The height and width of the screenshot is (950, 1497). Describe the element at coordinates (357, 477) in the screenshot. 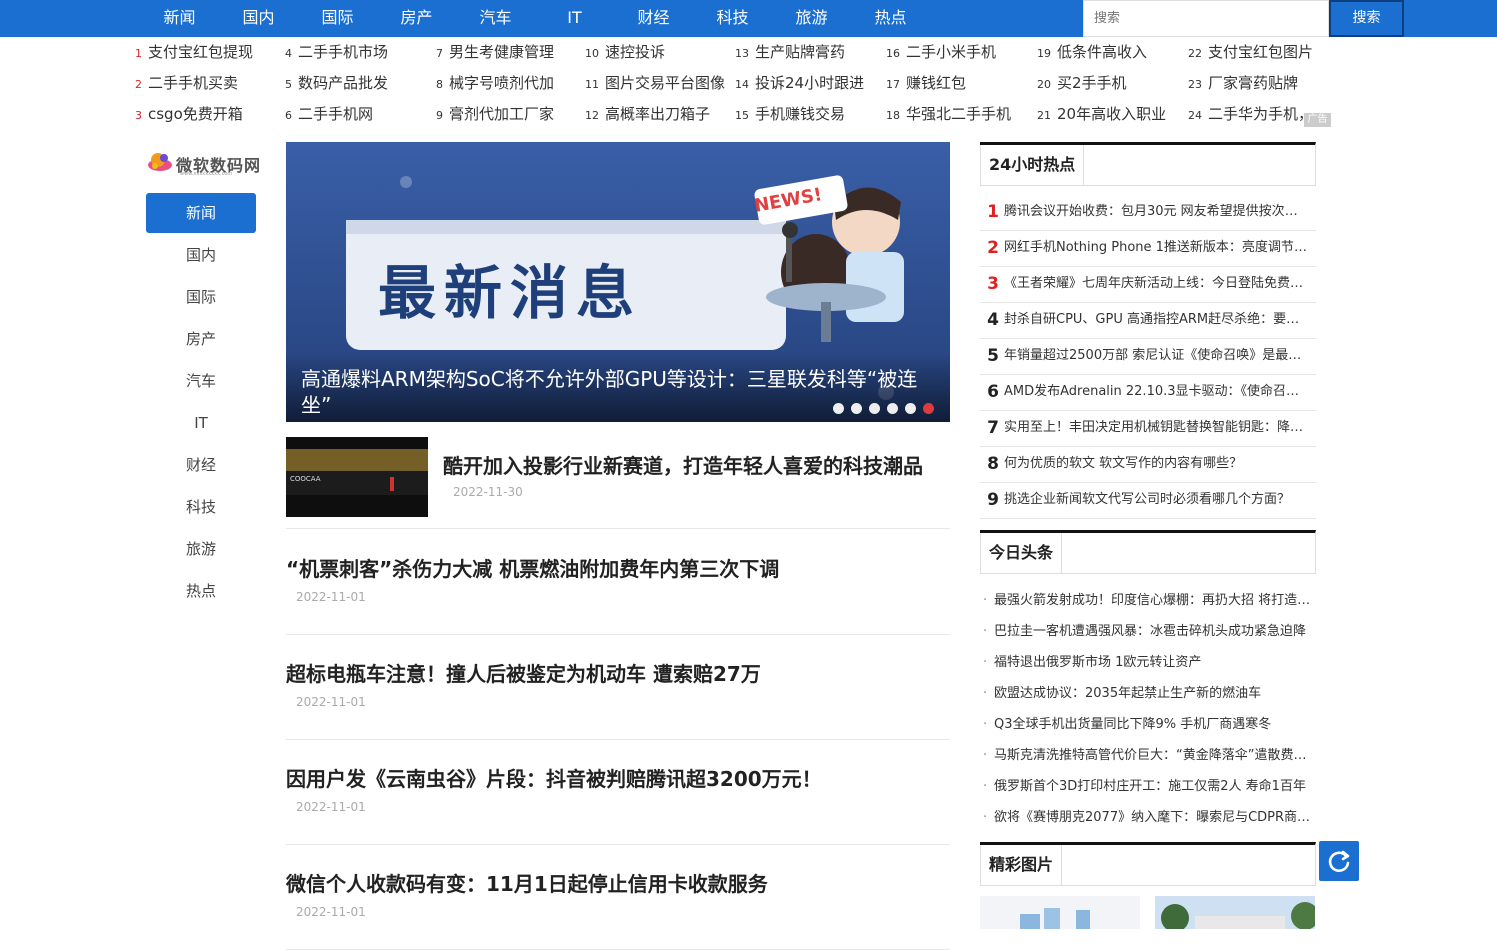

I see `feature-thumbnail: COOCAA` at that location.